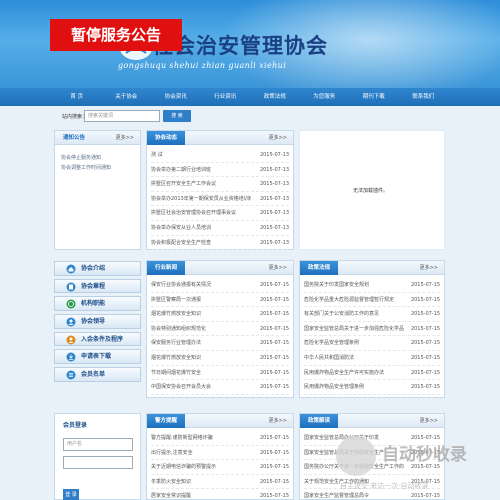  Describe the element at coordinates (278, 268) in the screenshot. I see `industry-more-link: 更多>>` at that location.